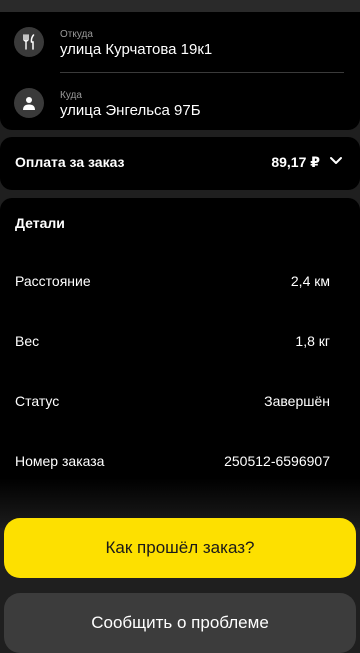 The width and height of the screenshot is (360, 653). What do you see at coordinates (136, 49) in the screenshot?
I see `route-from-address: улица Курчатова 19к1` at bounding box center [136, 49].